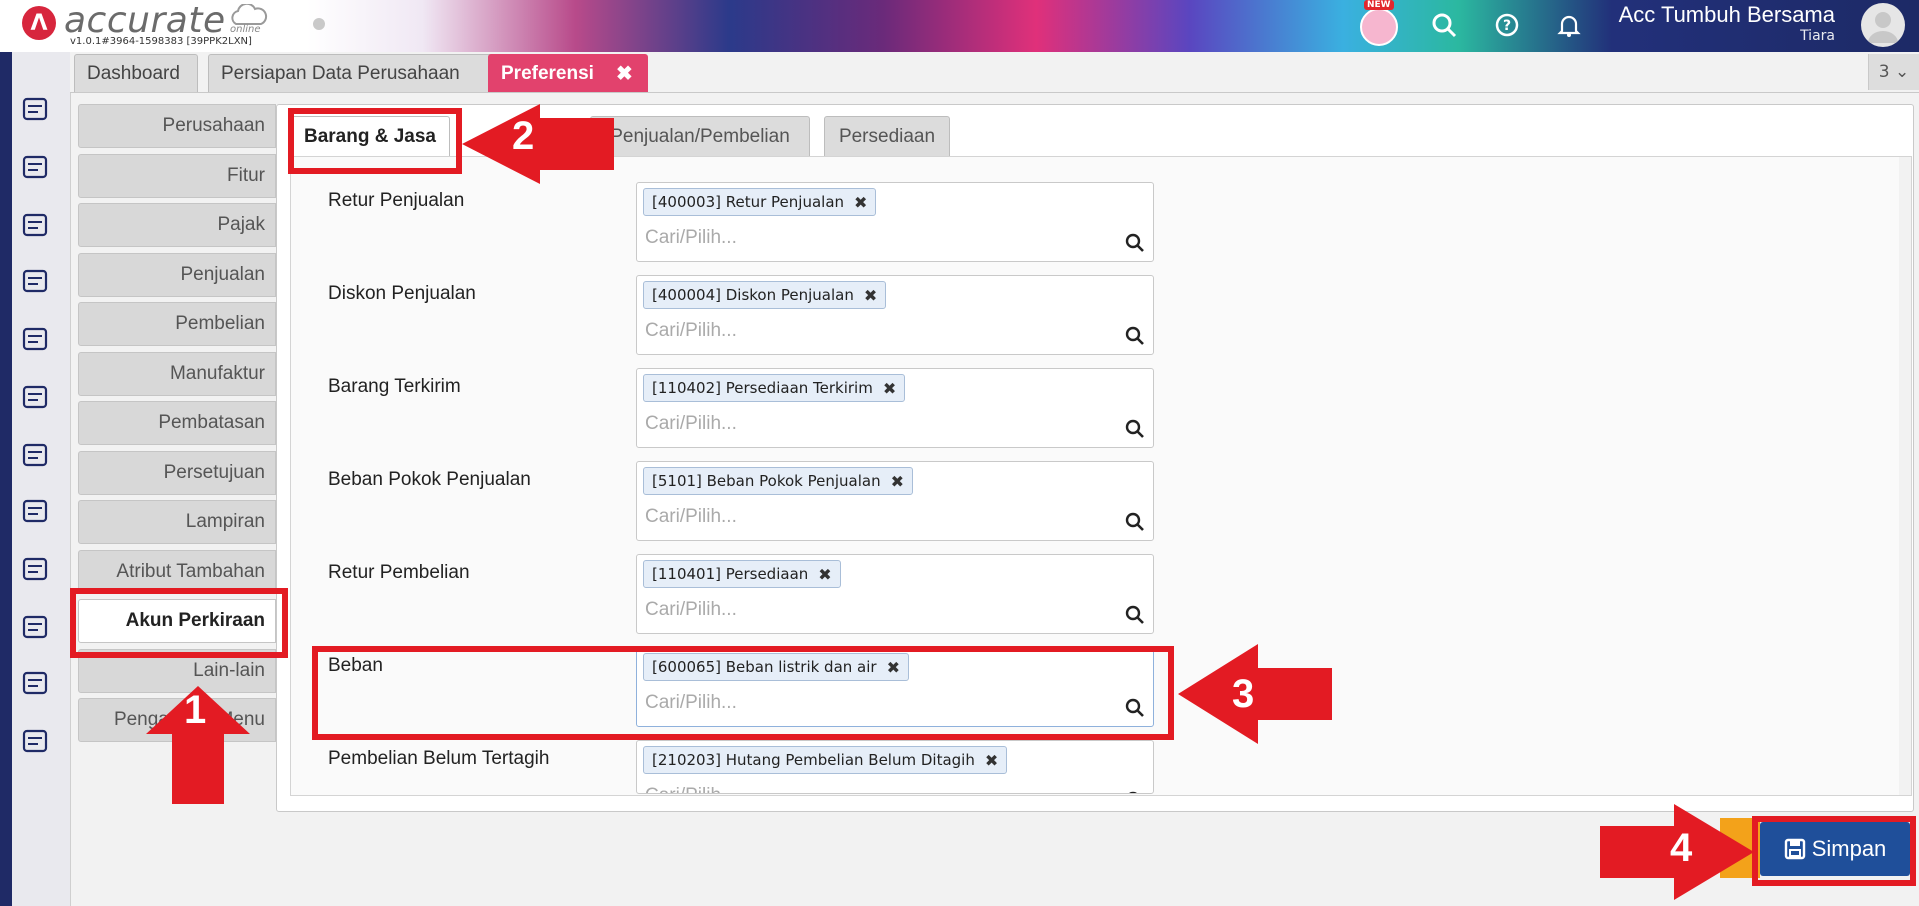 Image resolution: width=1919 pixels, height=906 pixels. I want to click on tab-dashboard: Dashboard, so click(136, 73).